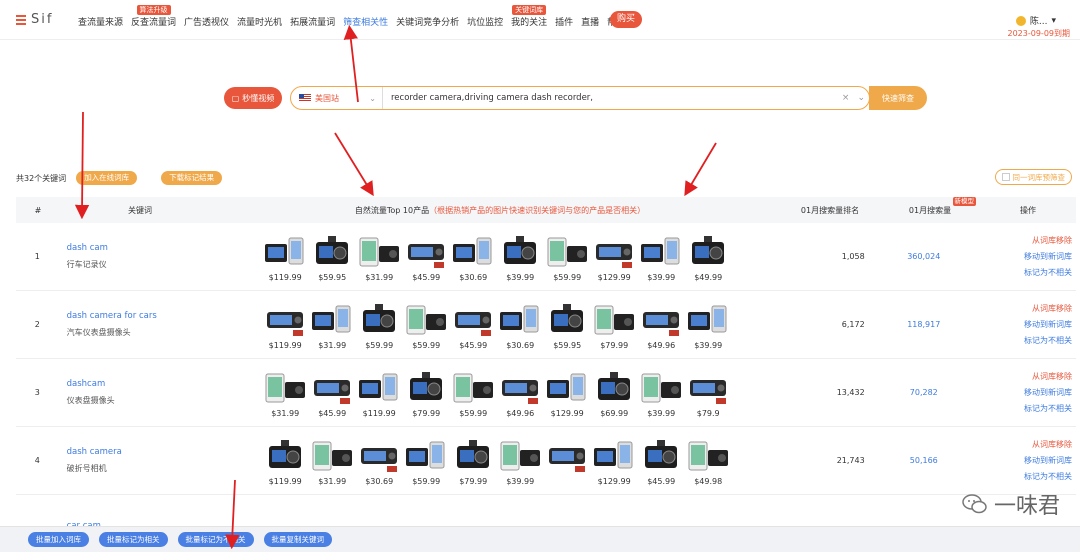 This screenshot has width=1080, height=552. I want to click on bulk-copy-keywords-button: 批量复制关键词, so click(297, 539).